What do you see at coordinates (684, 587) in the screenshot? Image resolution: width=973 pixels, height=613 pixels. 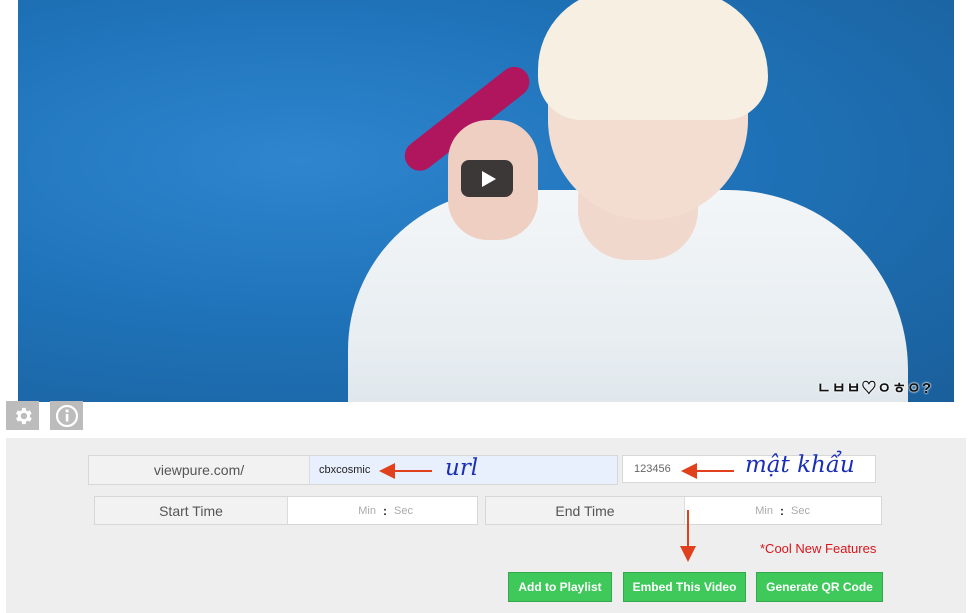 I see `embed-video-button: Embed This Video` at bounding box center [684, 587].